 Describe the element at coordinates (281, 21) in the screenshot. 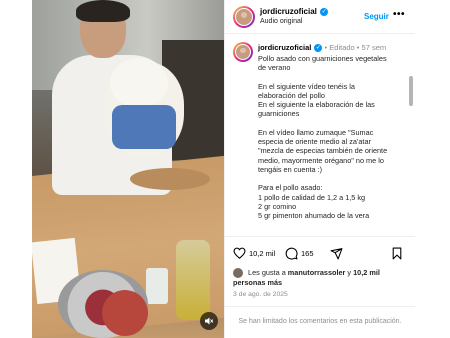

I see `audio-link: Audio original` at that location.